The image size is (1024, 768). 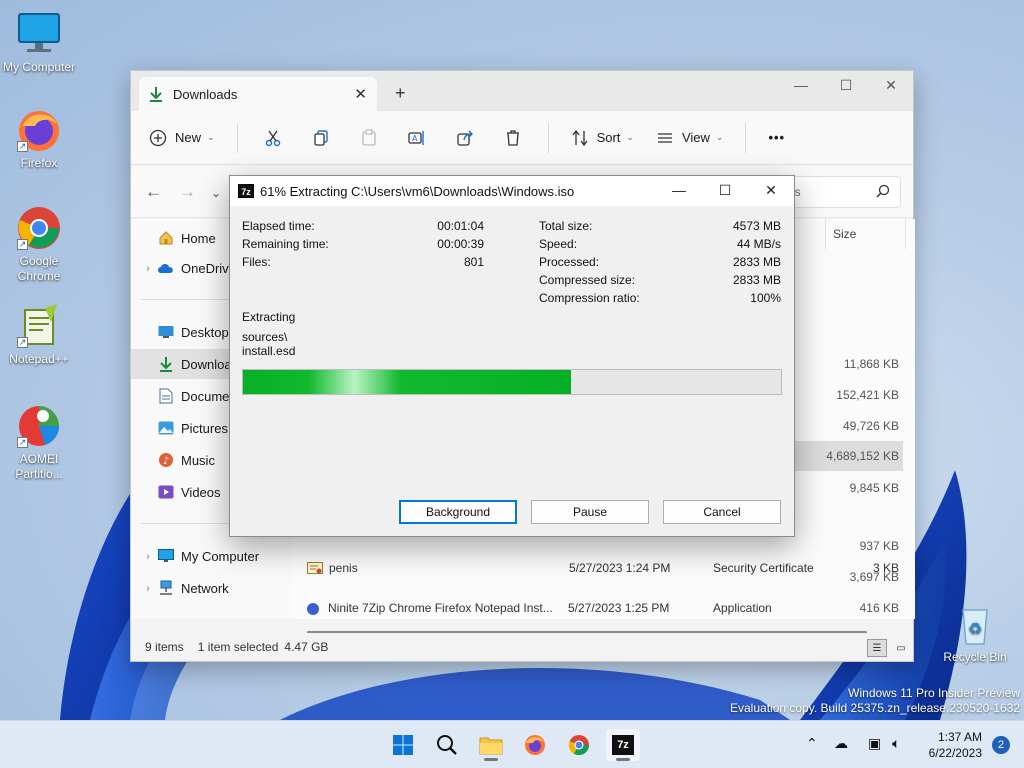 I want to click on delete-icon, so click(x=513, y=138).